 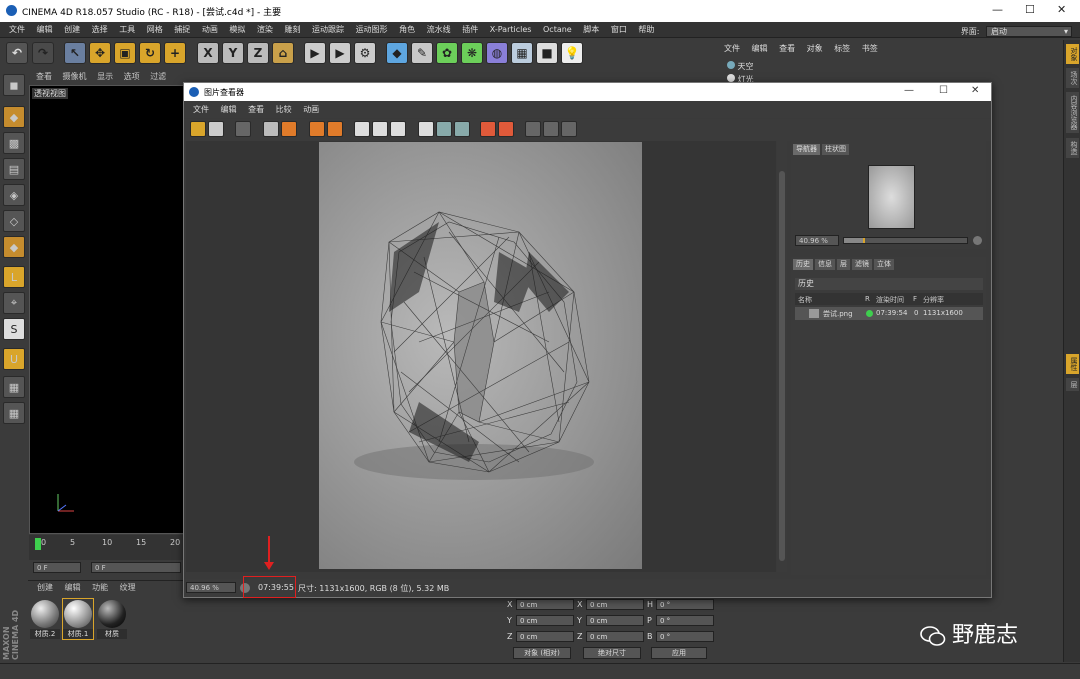 What do you see at coordinates (977, 240) in the screenshot?
I see `zoom-options-icon` at bounding box center [977, 240].